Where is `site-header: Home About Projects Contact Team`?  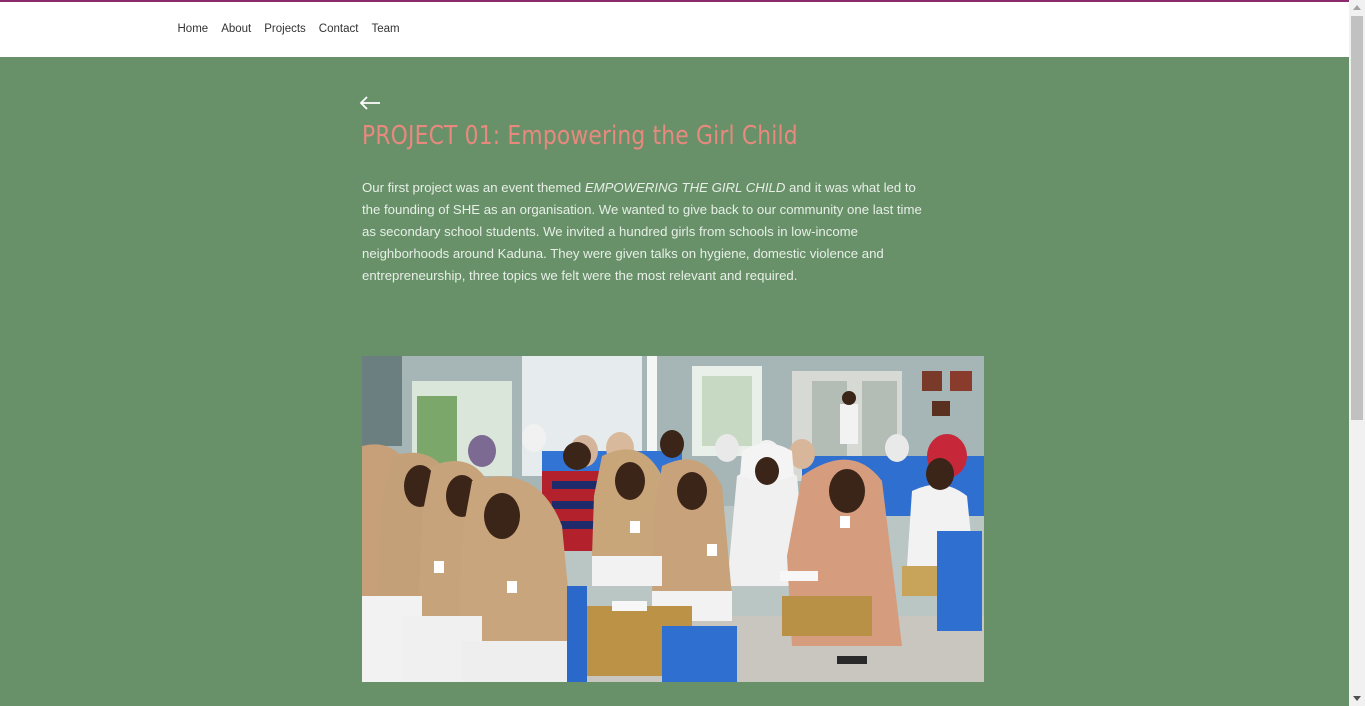
site-header: Home About Projects Contact Team is located at coordinates (674, 29).